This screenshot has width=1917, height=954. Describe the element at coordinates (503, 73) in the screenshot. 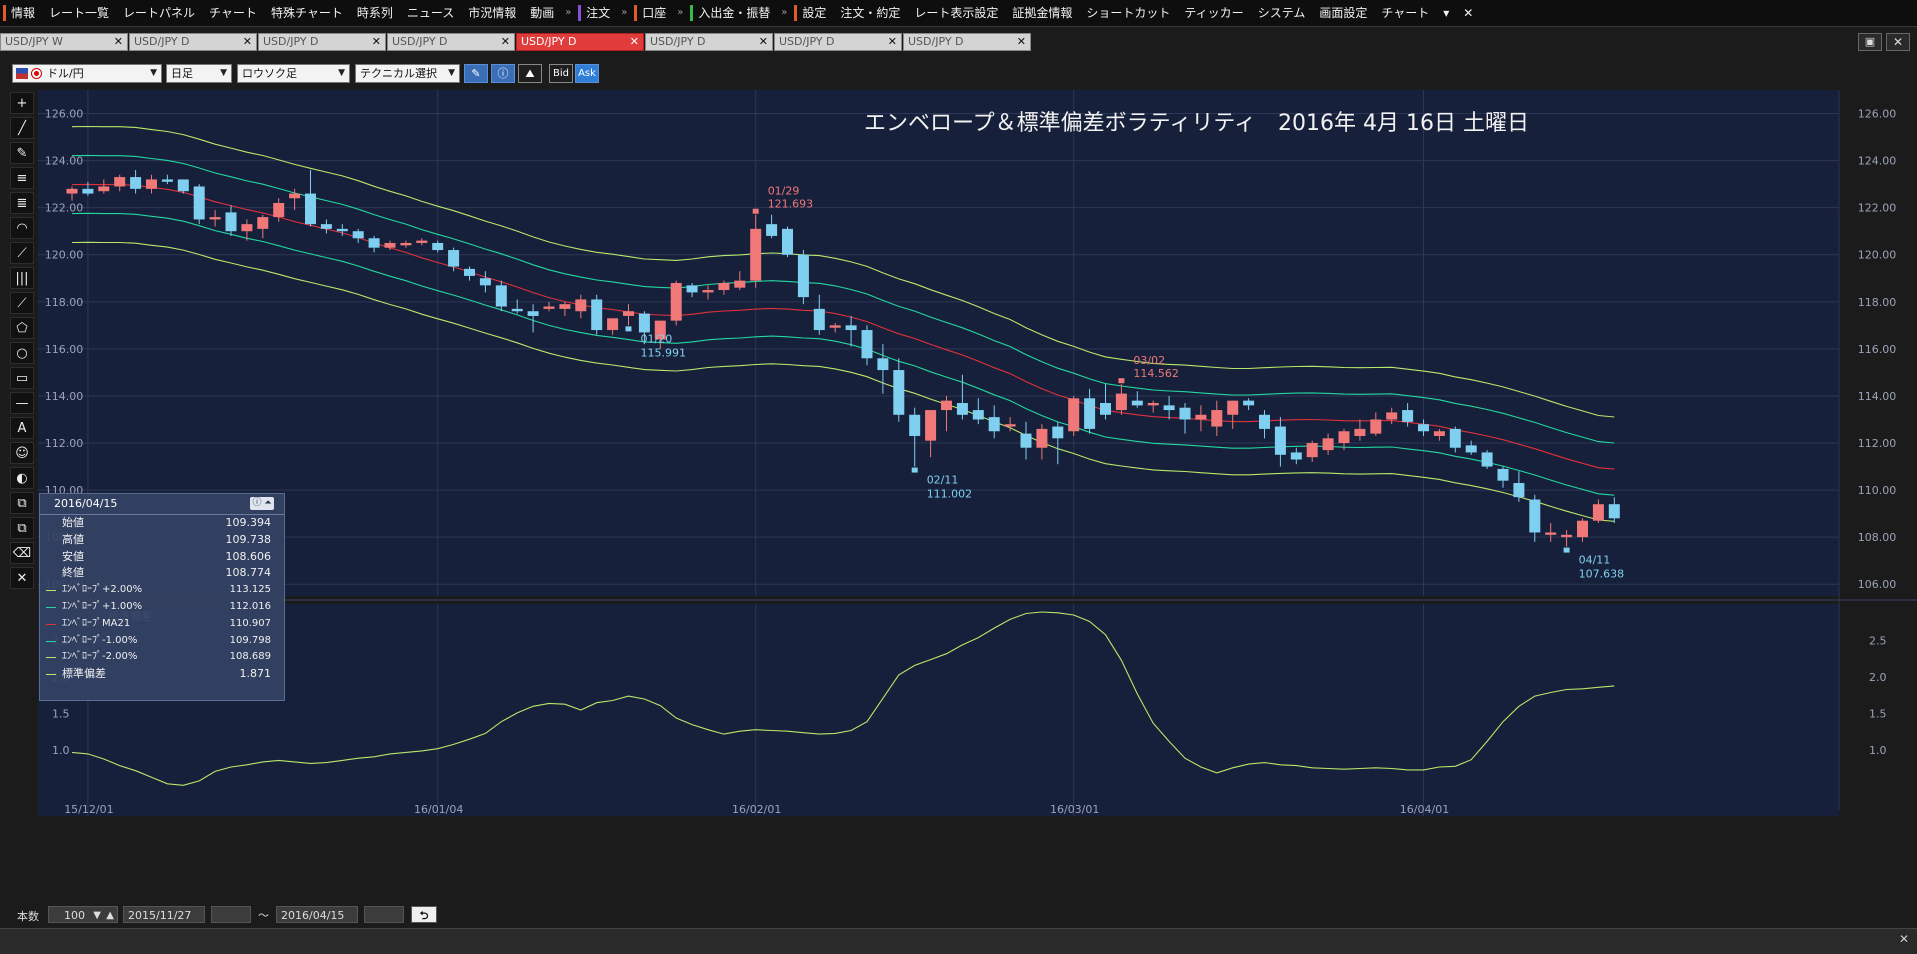

I see `info-button: ⓘ` at that location.